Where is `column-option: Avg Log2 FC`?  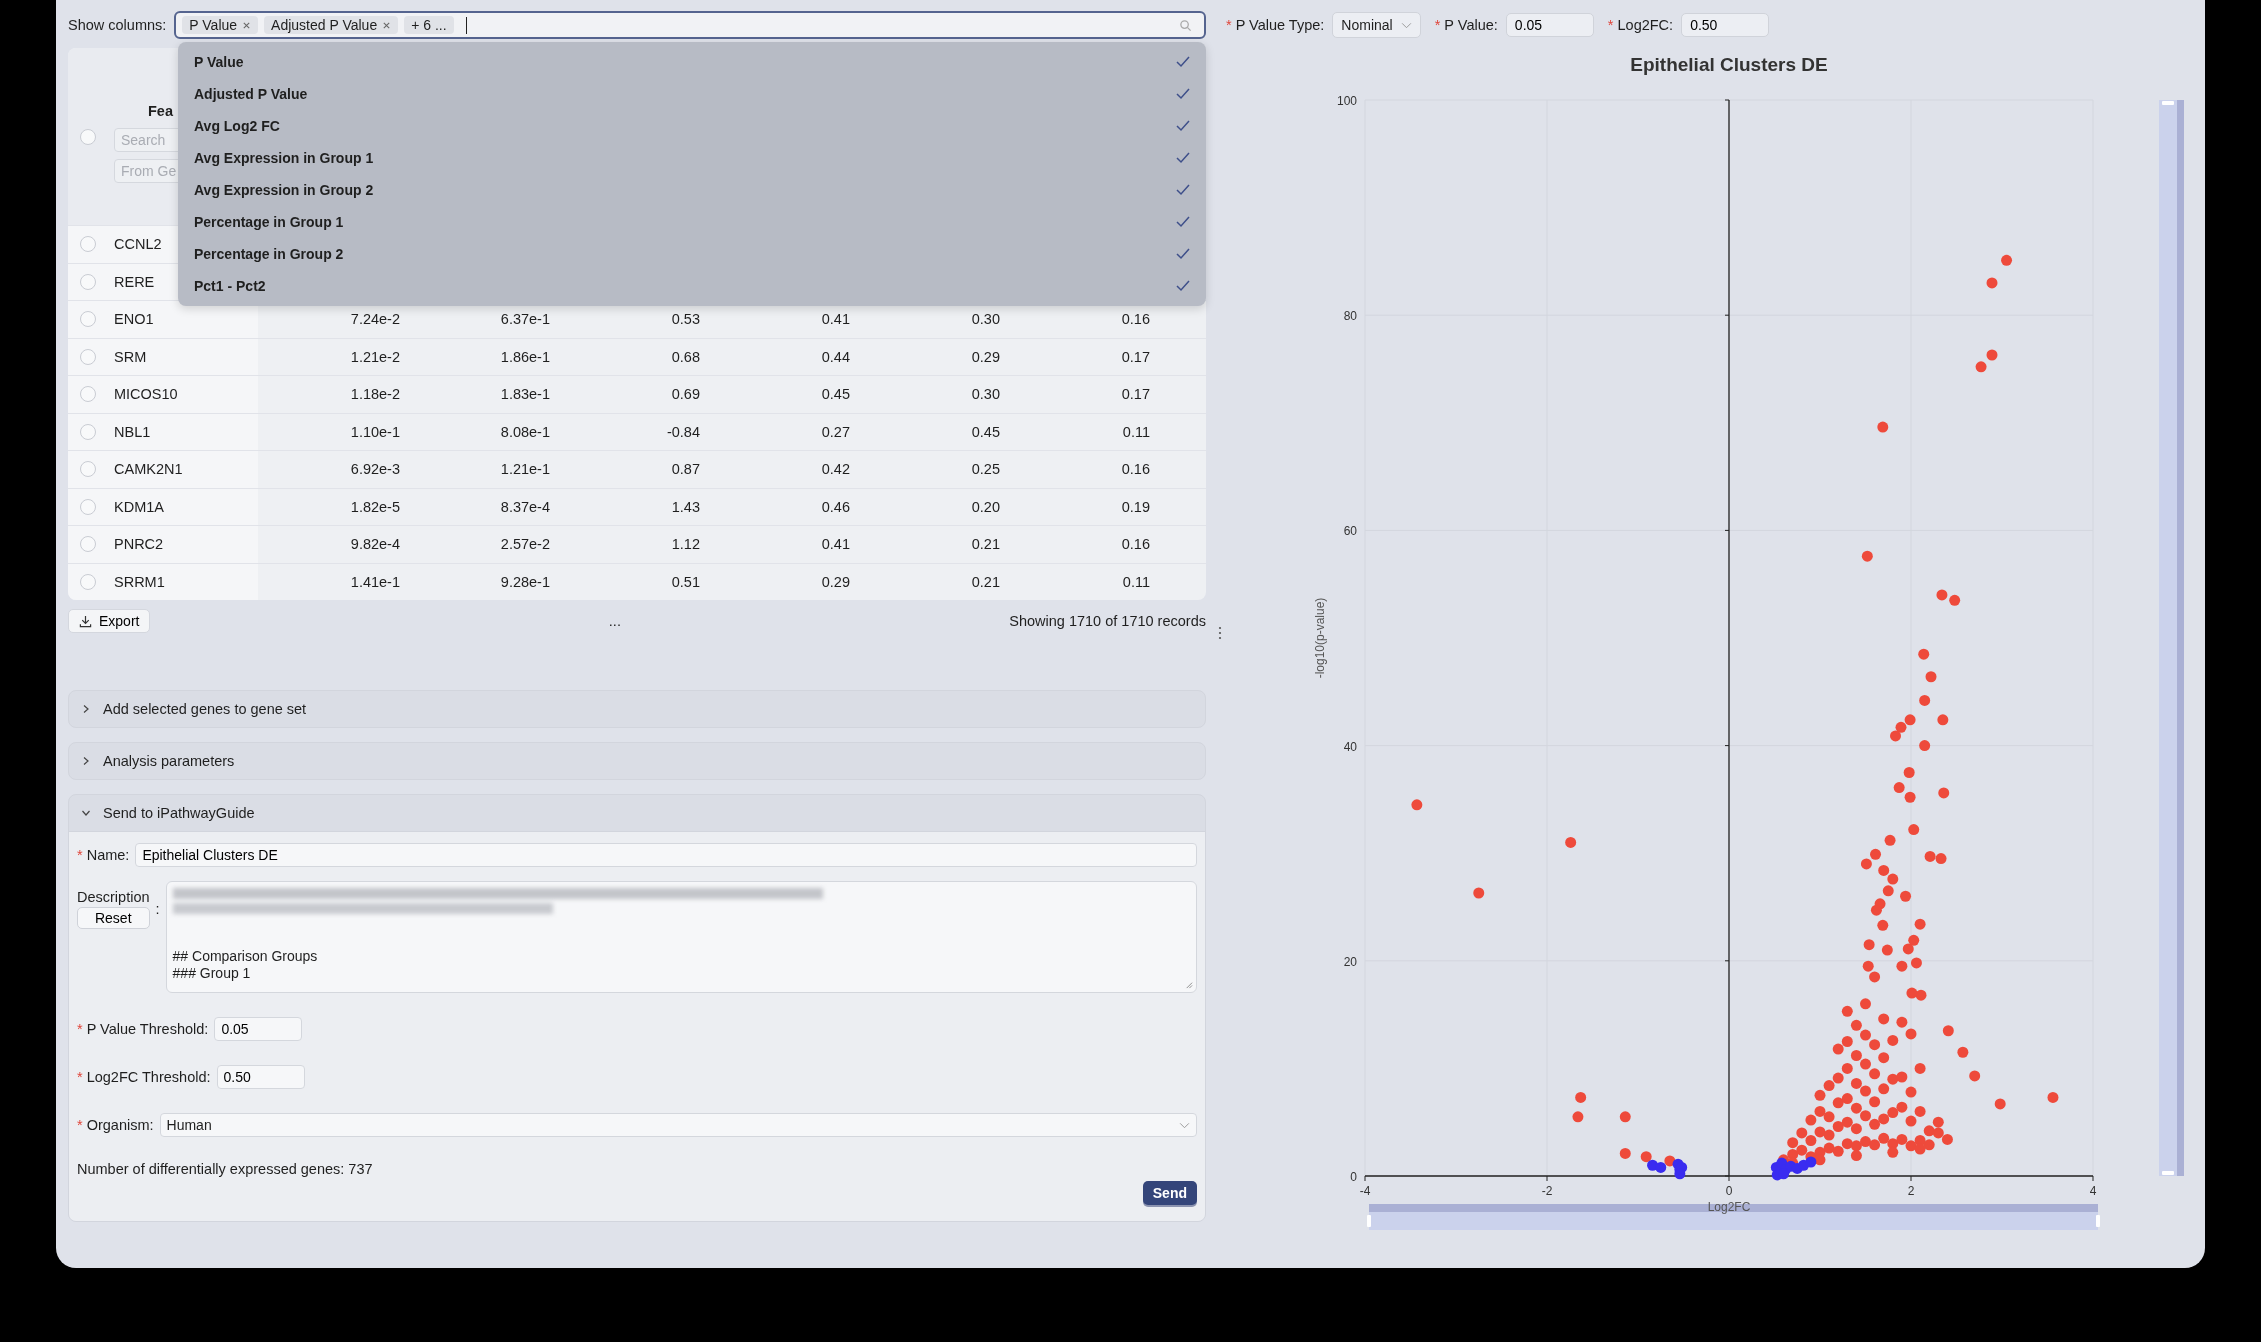
column-option: Avg Log2 FC is located at coordinates (692, 126).